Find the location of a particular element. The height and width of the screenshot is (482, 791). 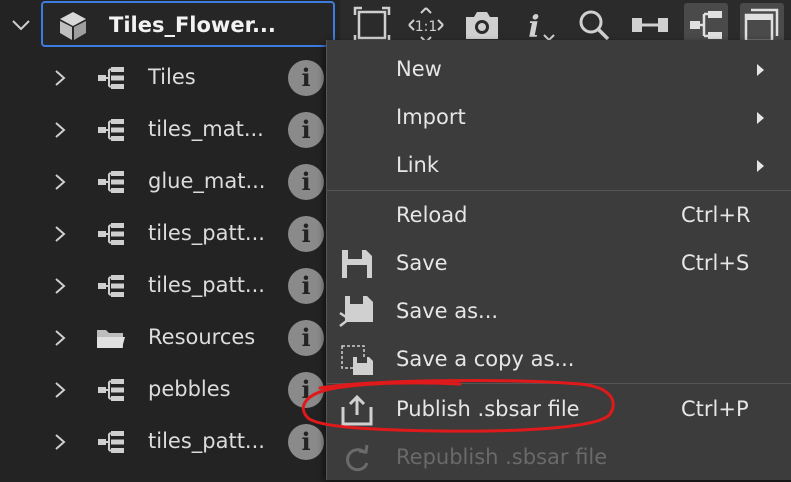

tree-item-label: pebbles is located at coordinates (189, 389).